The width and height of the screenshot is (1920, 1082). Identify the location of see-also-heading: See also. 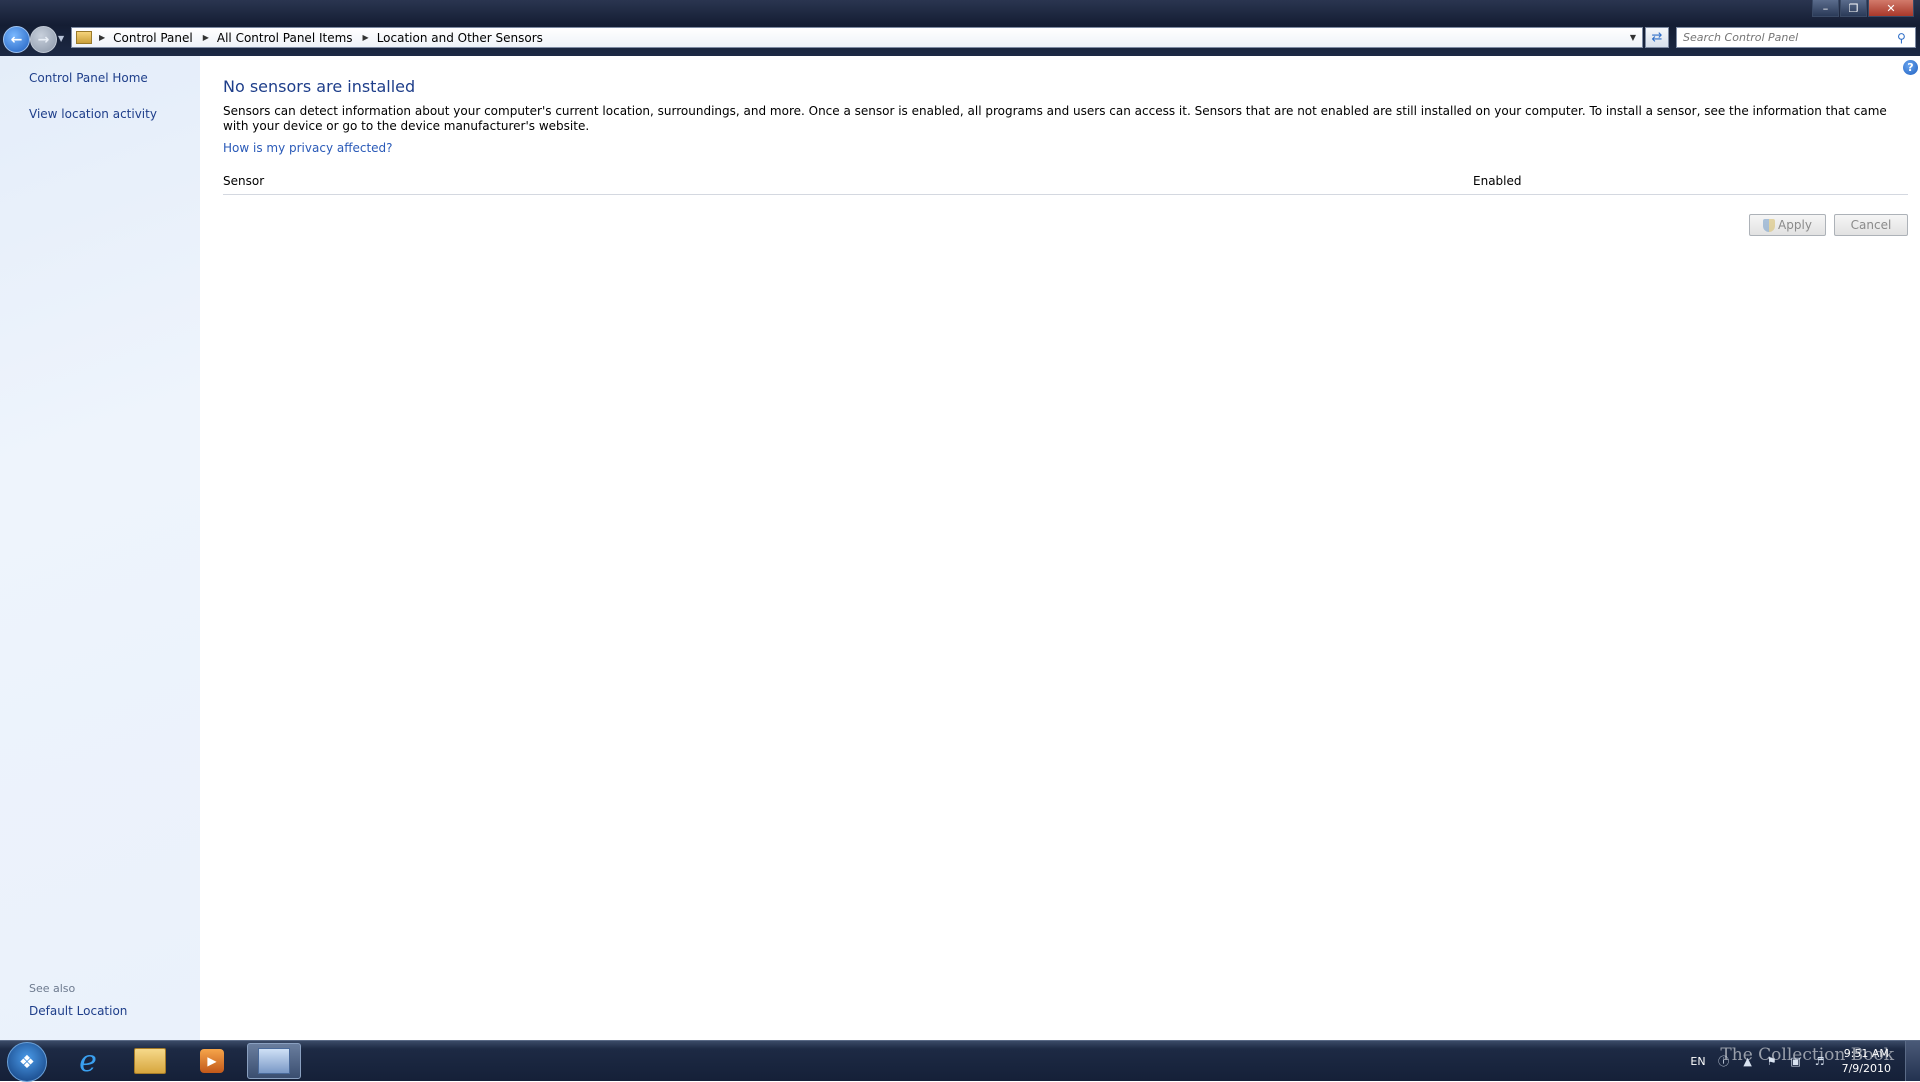
(52, 988).